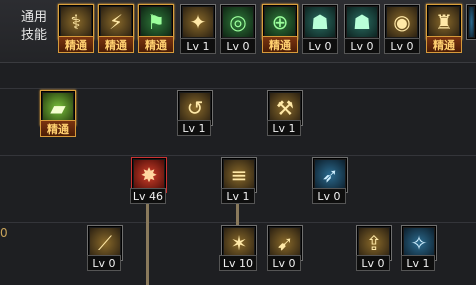 This screenshot has width=476, height=285. I want to click on level-badge: Lv 10, so click(238, 263).